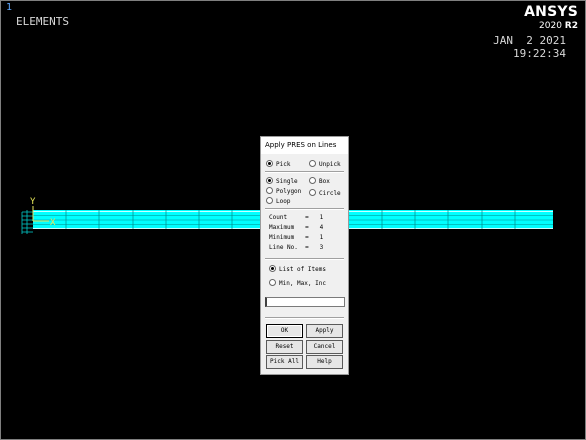 The height and width of the screenshot is (440, 586). Describe the element at coordinates (324, 331) in the screenshot. I see `apply-button: Apply` at that location.